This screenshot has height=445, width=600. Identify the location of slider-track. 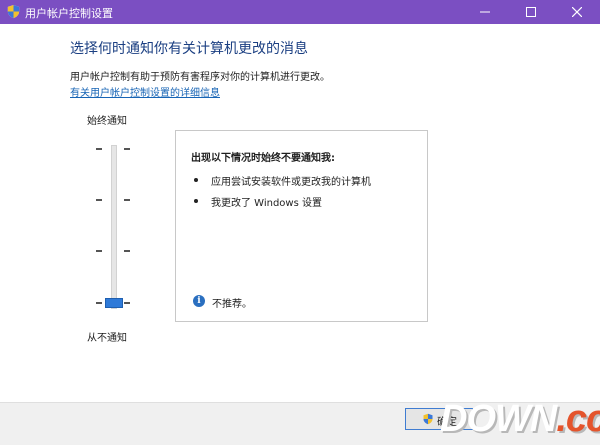
(114, 227).